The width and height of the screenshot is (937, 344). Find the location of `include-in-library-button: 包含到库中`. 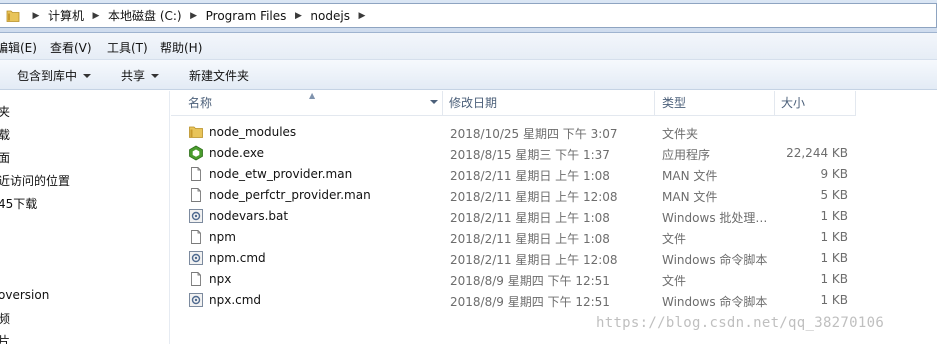

include-in-library-button: 包含到库中 is located at coordinates (54, 75).